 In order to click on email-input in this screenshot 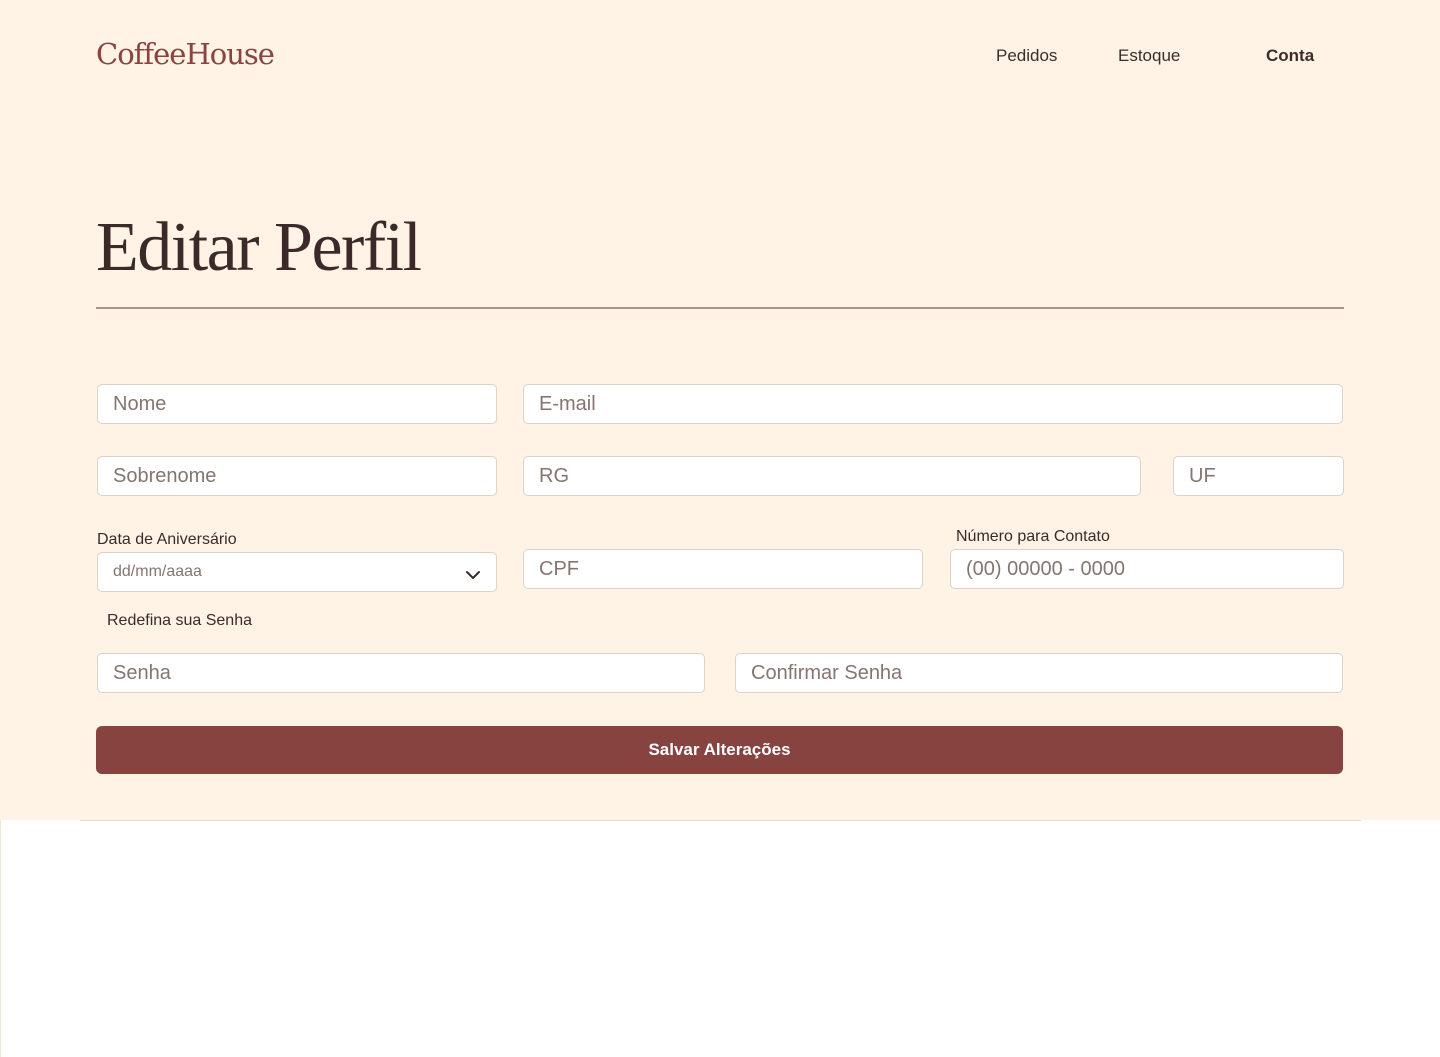, I will do `click(933, 404)`.